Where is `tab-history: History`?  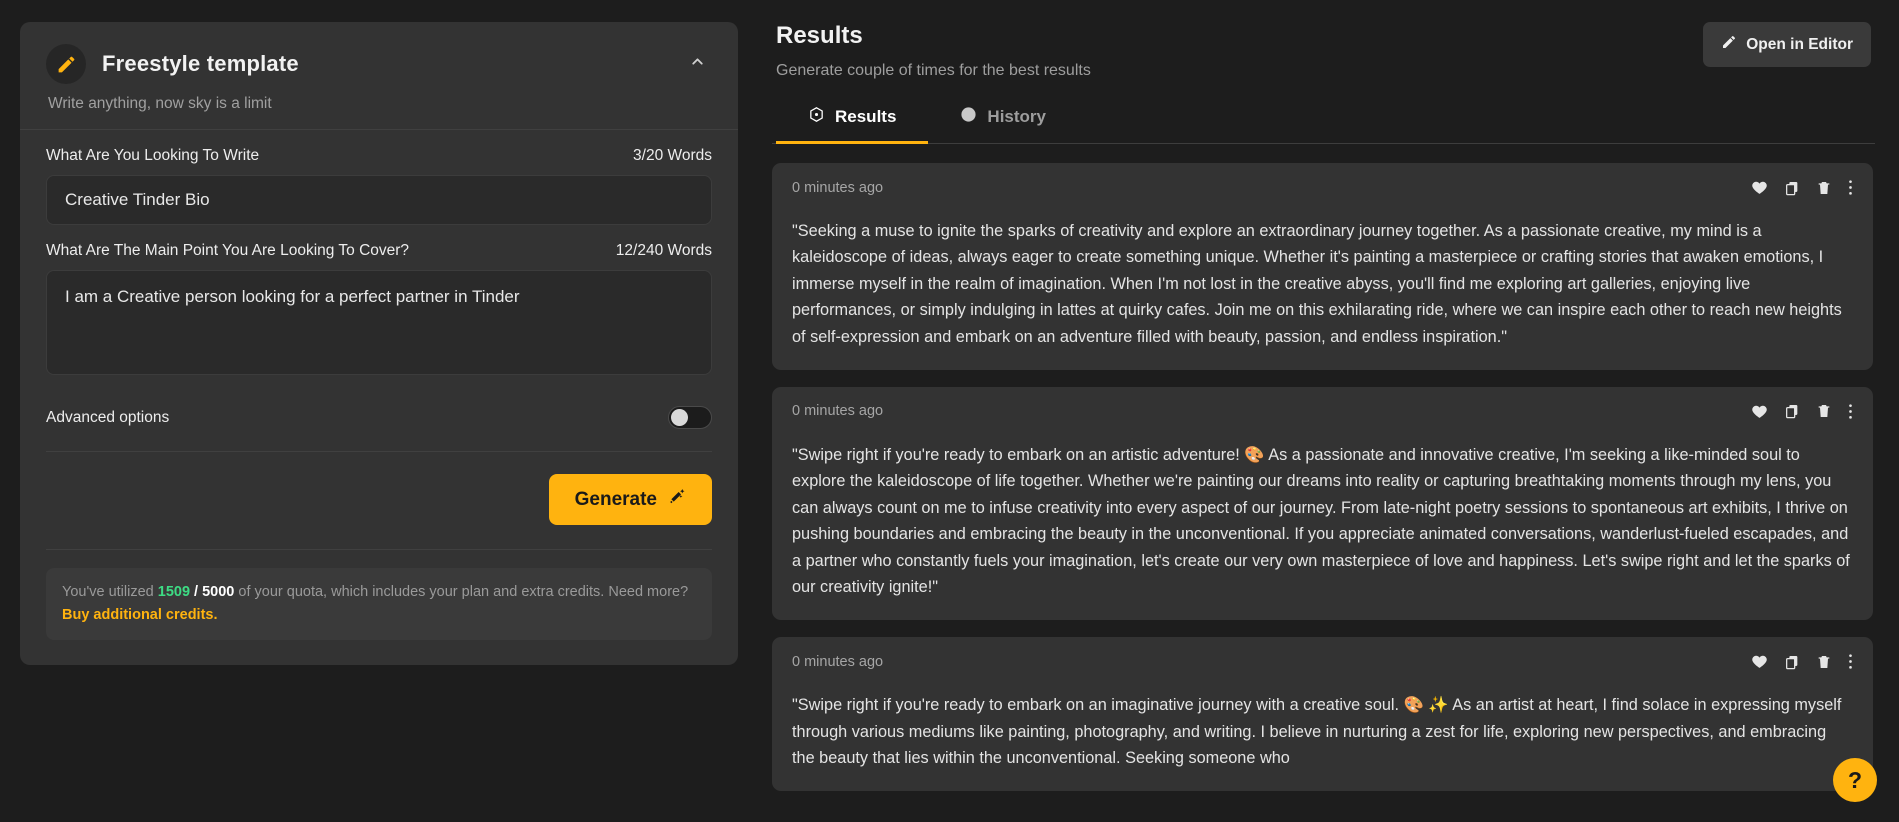
tab-history: History is located at coordinates (1003, 120).